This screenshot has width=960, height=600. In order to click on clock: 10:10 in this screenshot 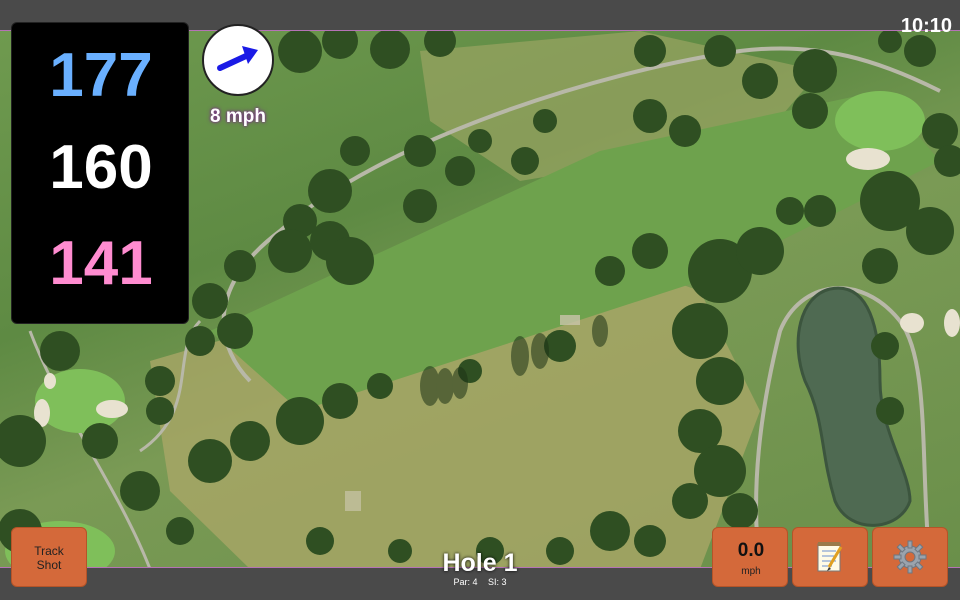, I will do `click(926, 26)`.